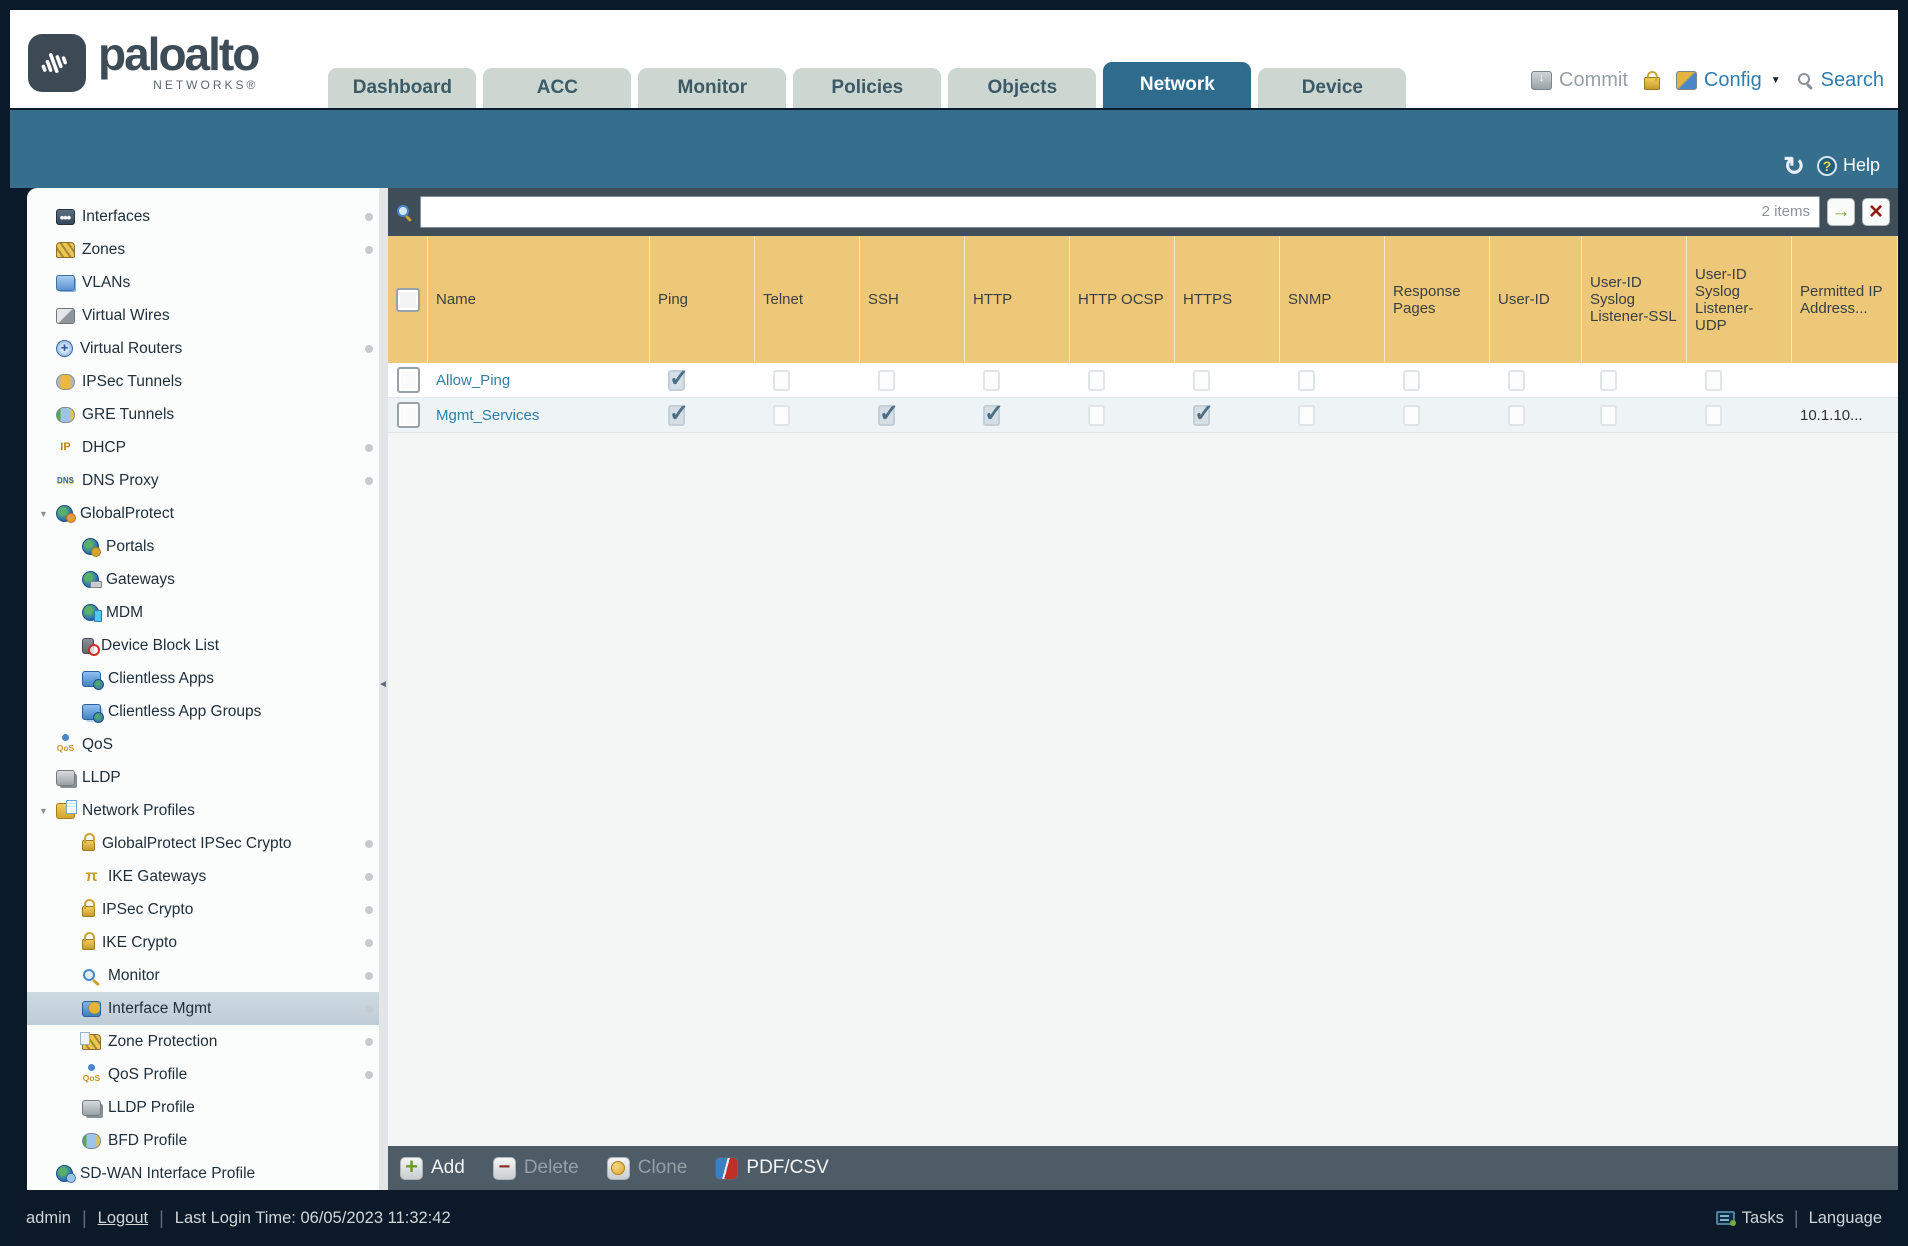  I want to click on tab-monitor: Monitor, so click(712, 88).